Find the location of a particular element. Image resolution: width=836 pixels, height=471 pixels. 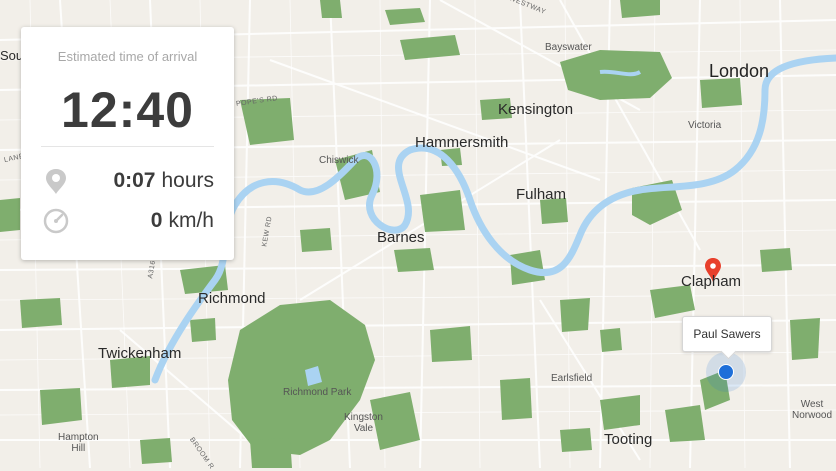

eta-title: Estimated time of arrival is located at coordinates (127, 56).